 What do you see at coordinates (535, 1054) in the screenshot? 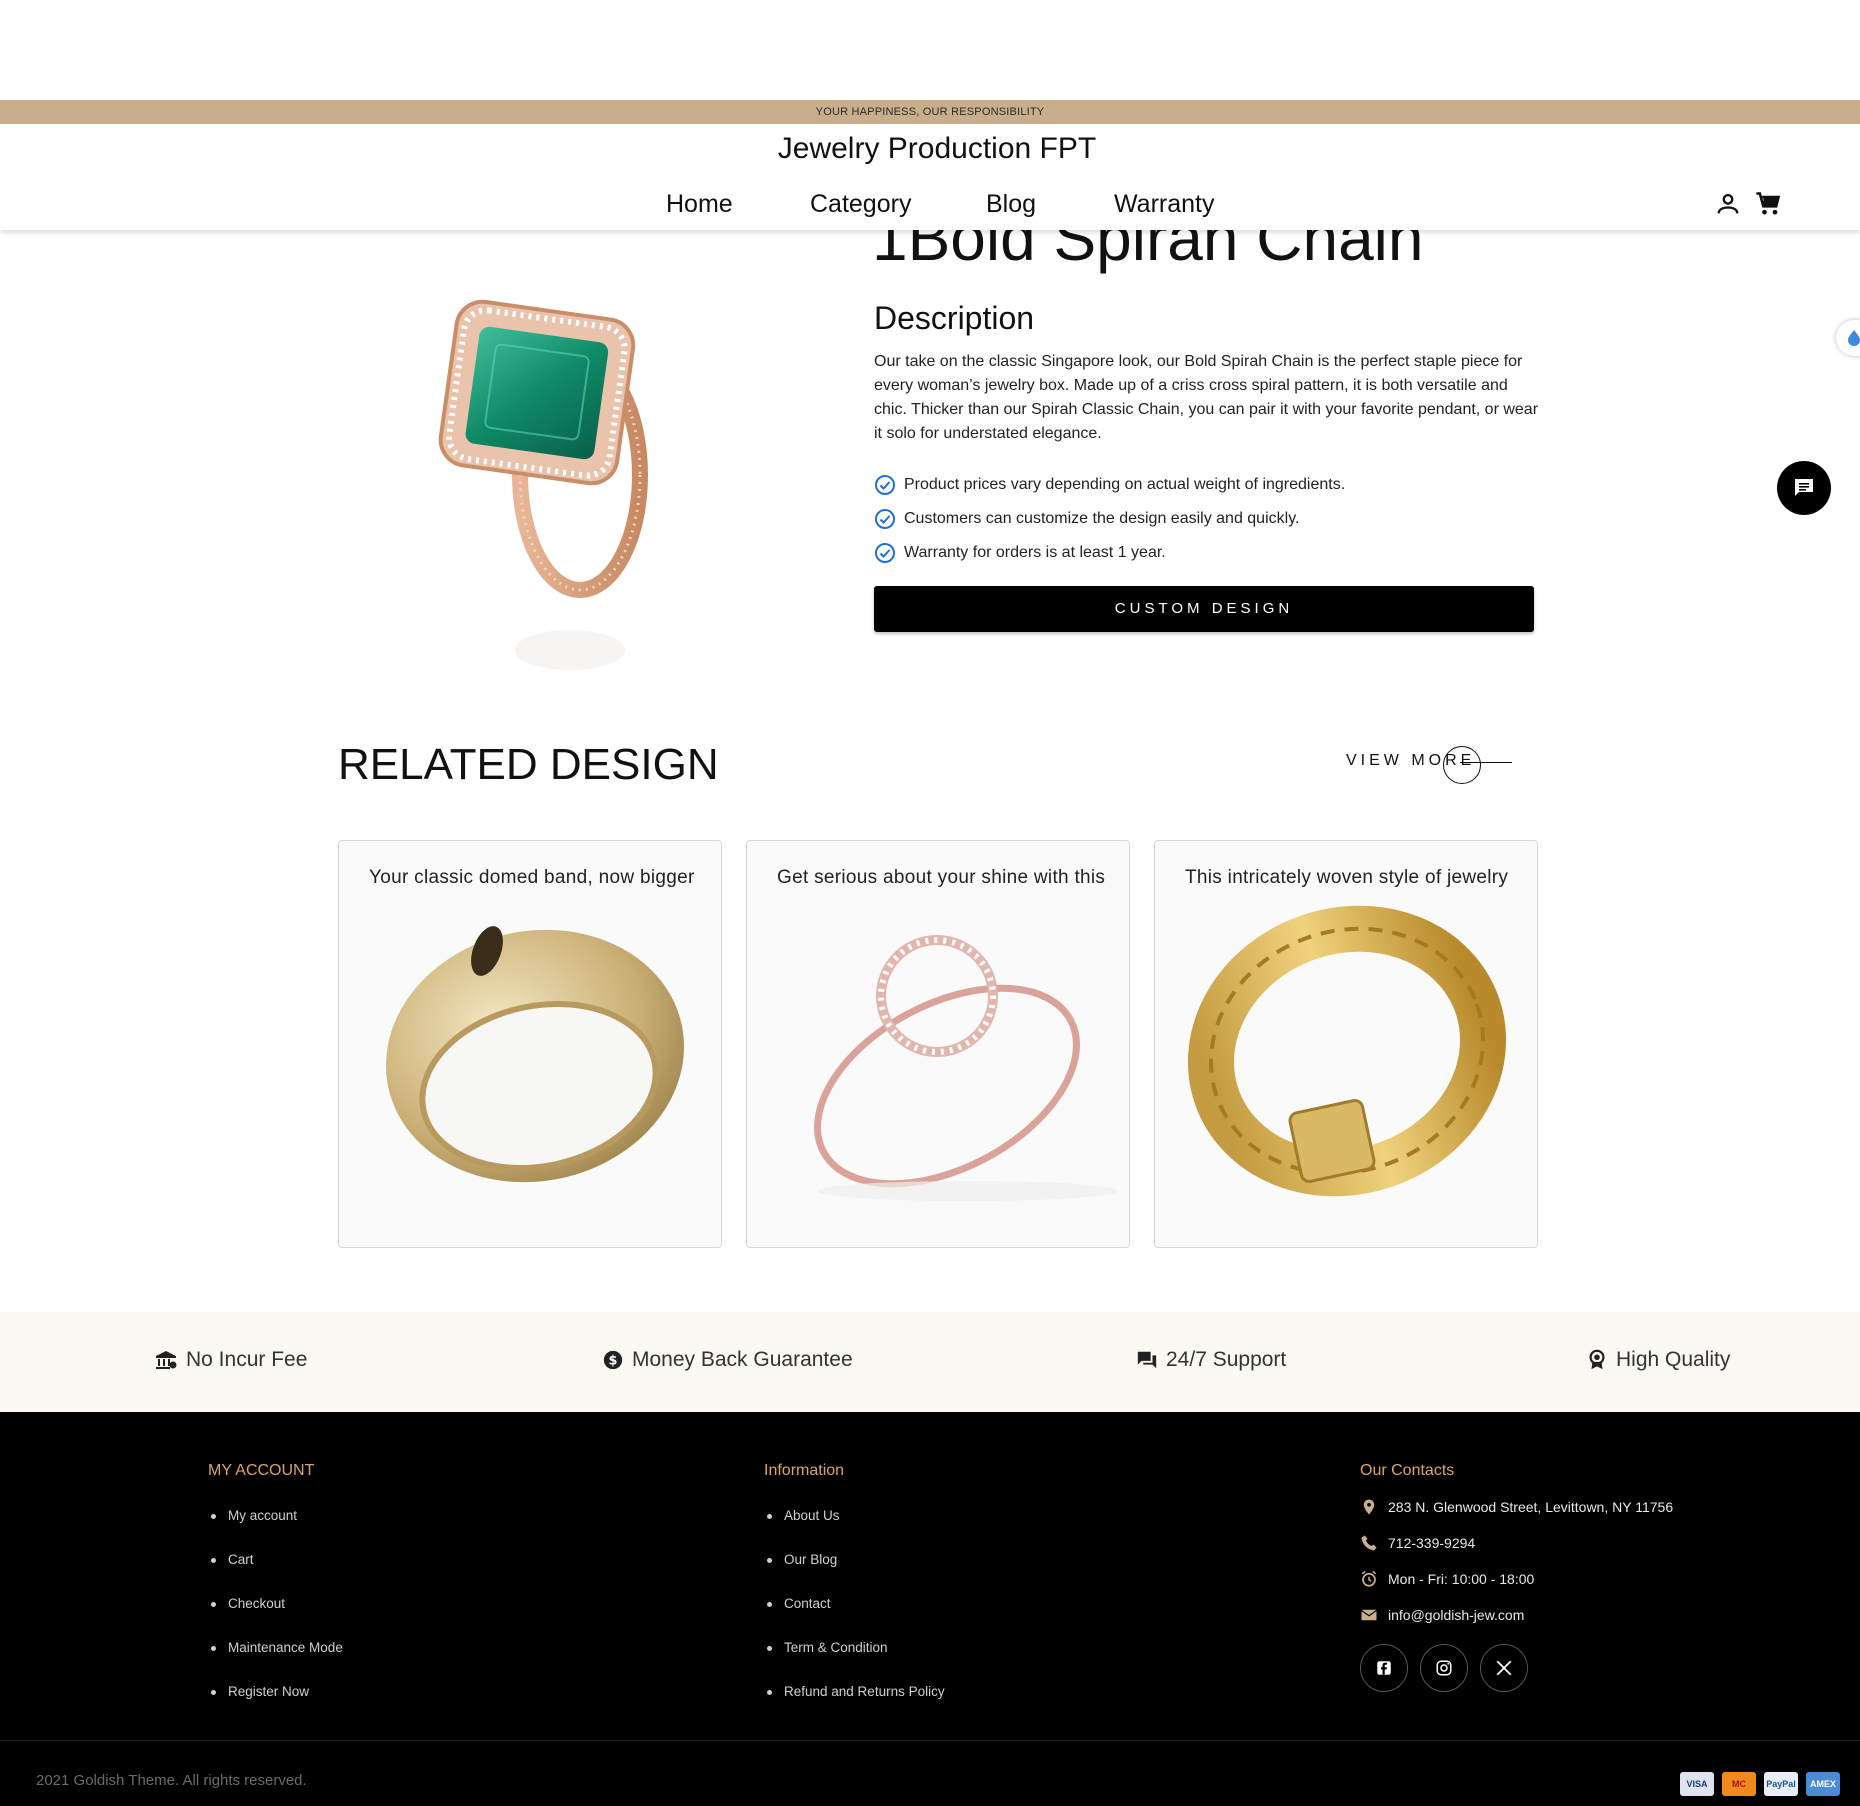
I see `domed-band-image` at bounding box center [535, 1054].